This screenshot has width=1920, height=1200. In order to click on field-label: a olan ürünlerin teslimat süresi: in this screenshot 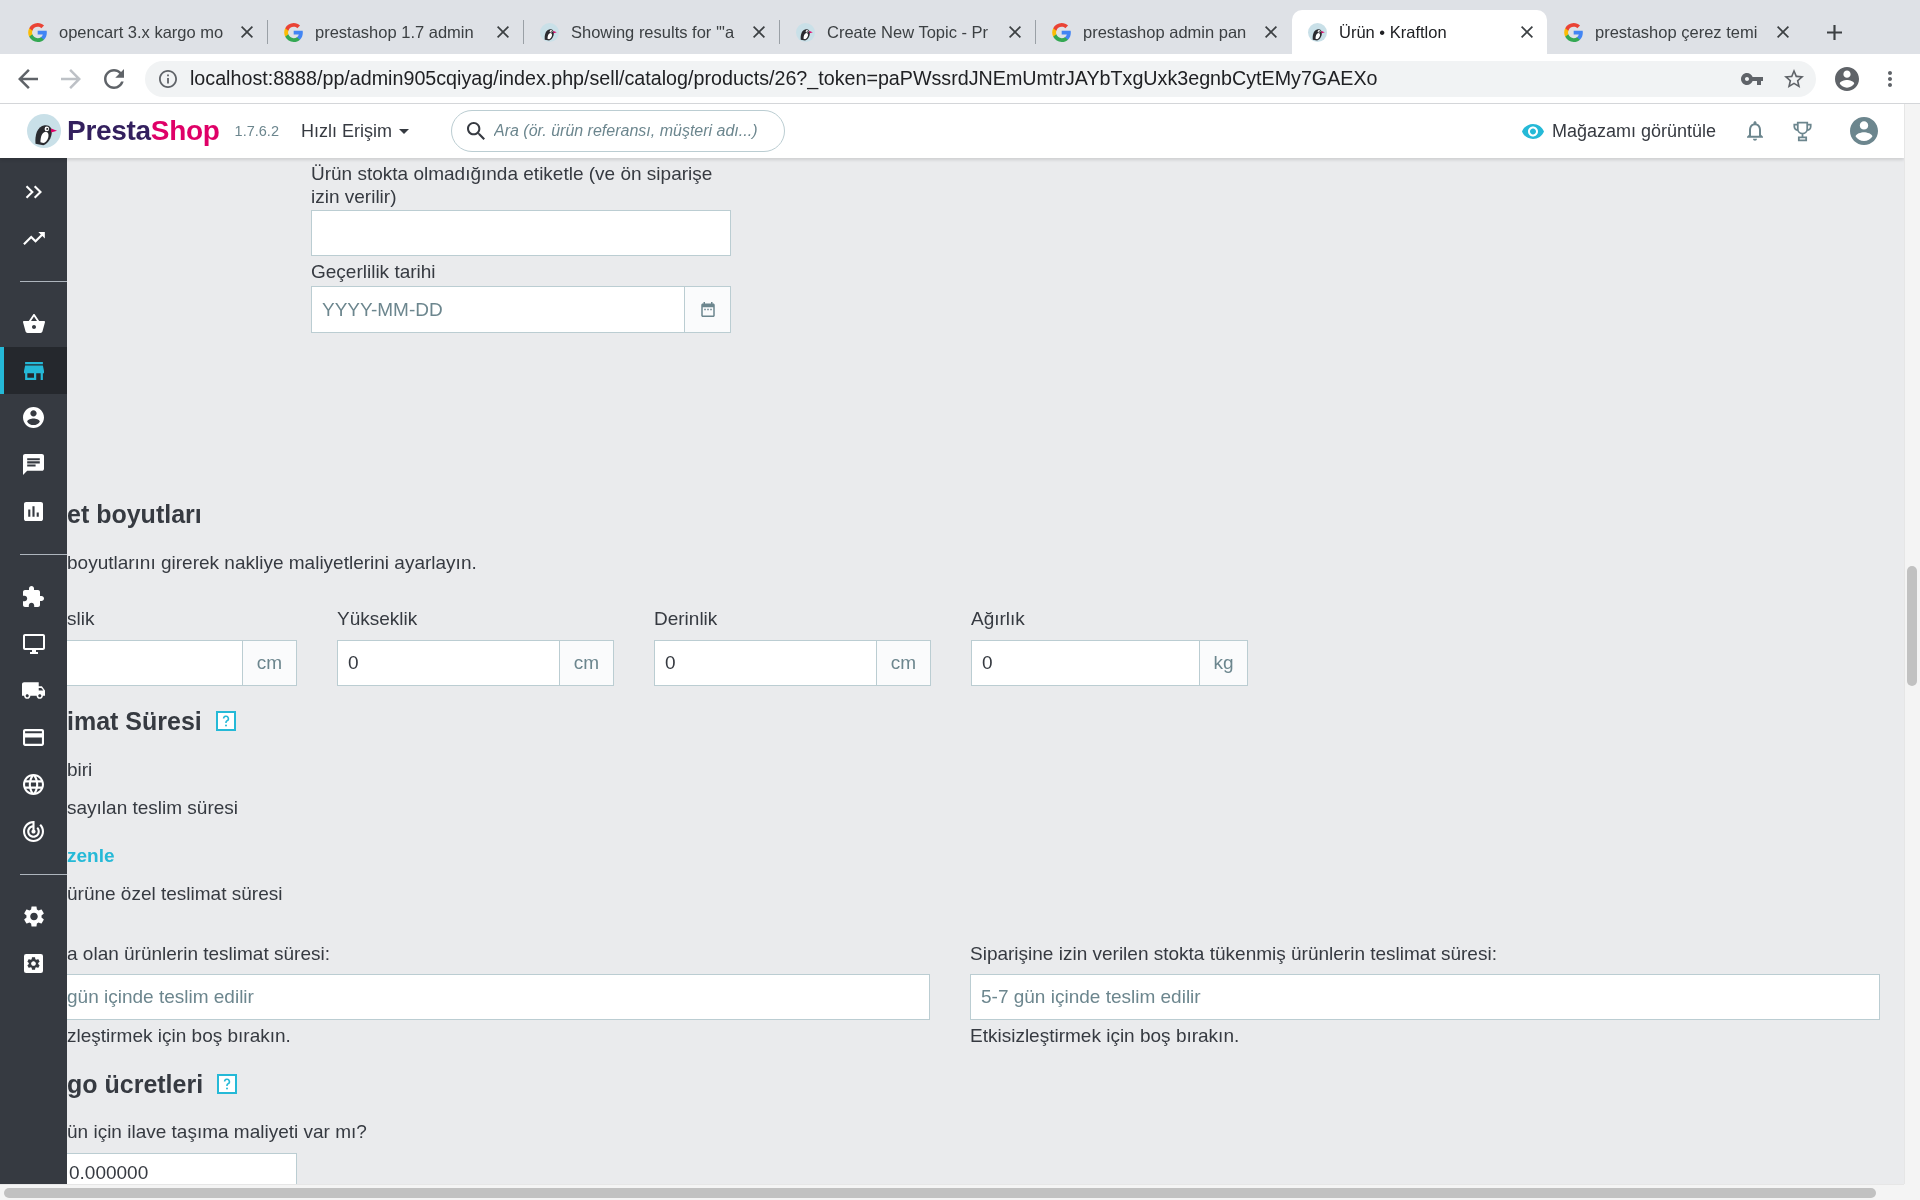, I will do `click(199, 954)`.